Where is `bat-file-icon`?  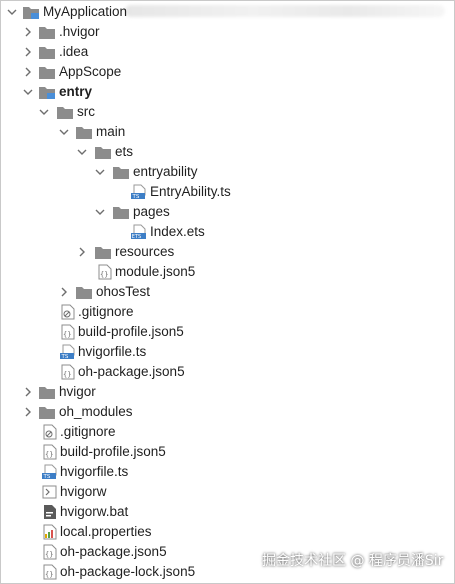 bat-file-icon is located at coordinates (50, 512).